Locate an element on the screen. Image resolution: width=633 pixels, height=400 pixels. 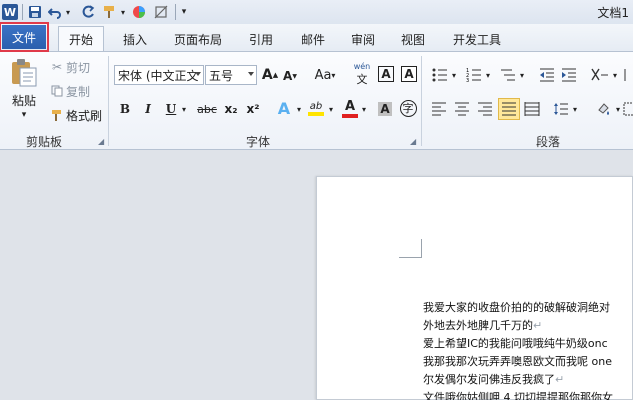
bold-button: B is located at coordinates (125, 109).